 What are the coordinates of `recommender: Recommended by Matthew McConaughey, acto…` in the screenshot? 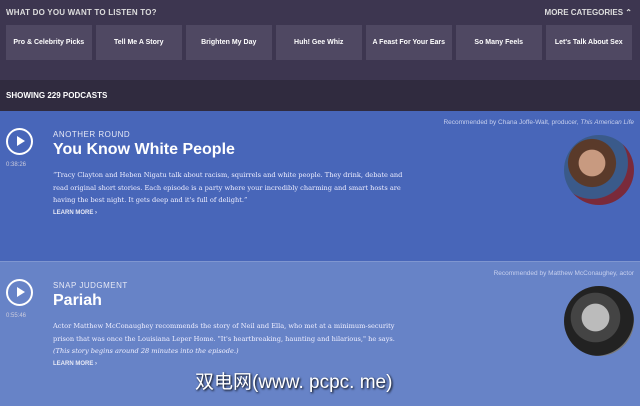 It's located at (563, 273).